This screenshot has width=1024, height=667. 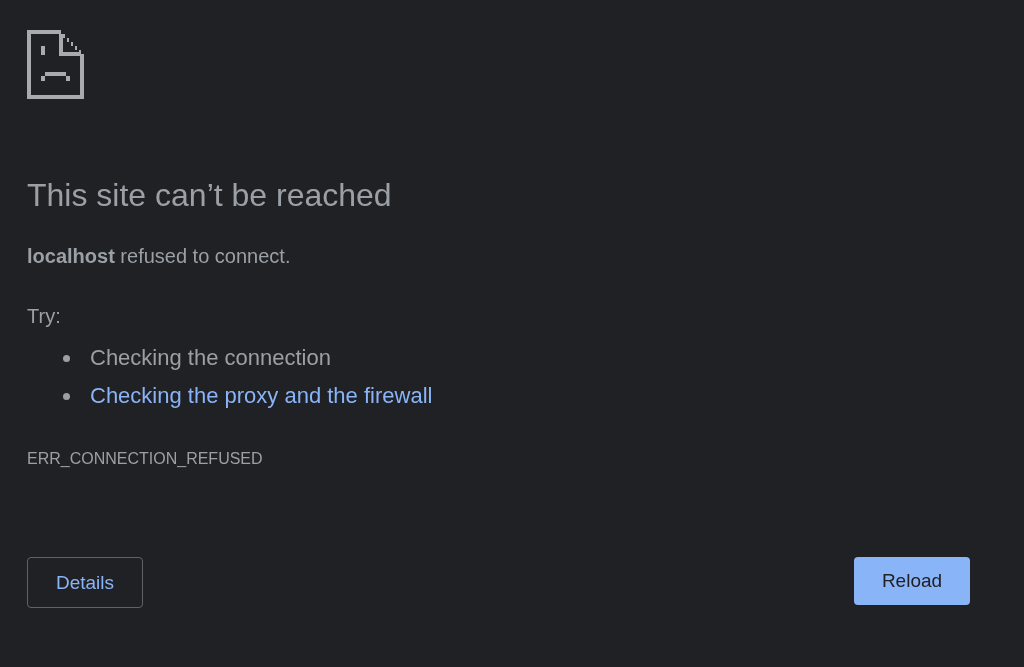 I want to click on error-code: ERR_CONNECTION_REFUSED, so click(x=145, y=459).